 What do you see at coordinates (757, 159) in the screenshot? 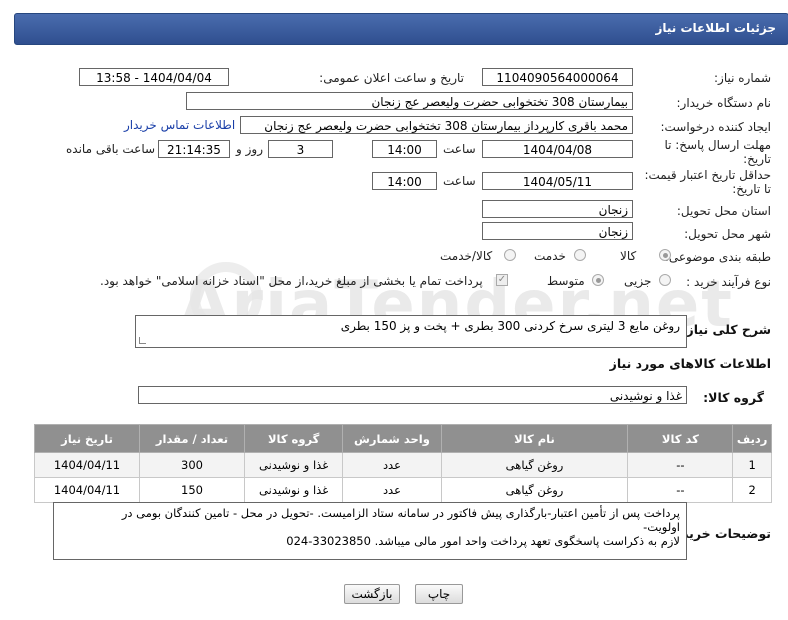
I see `reply-deadline-label-2: تاریخ:` at bounding box center [757, 159].